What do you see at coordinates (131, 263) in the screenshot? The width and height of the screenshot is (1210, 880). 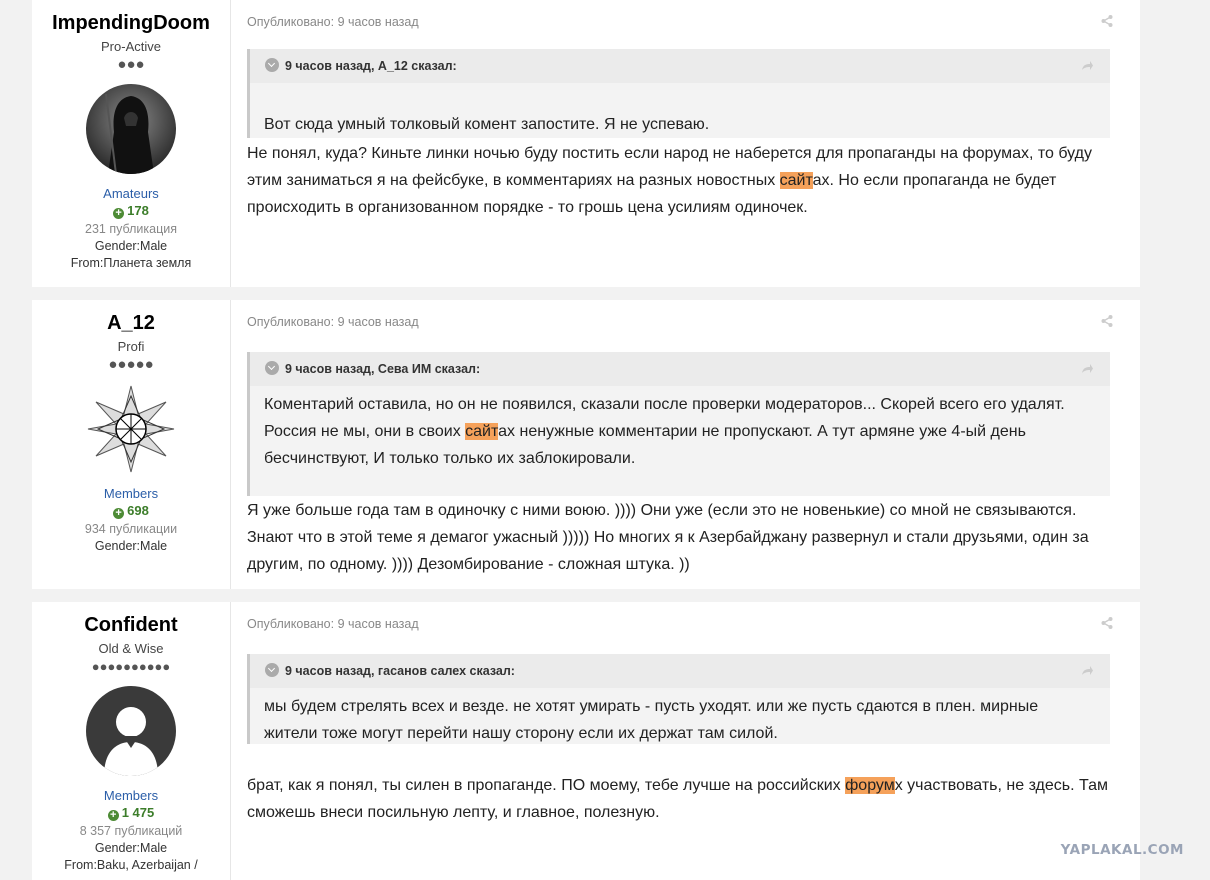 I see `location: From:Планета земля` at bounding box center [131, 263].